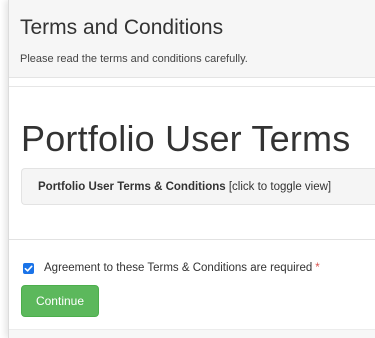  What do you see at coordinates (132, 187) in the screenshot?
I see `terms-toggle-title: Portfolio User Terms & Conditions` at bounding box center [132, 187].